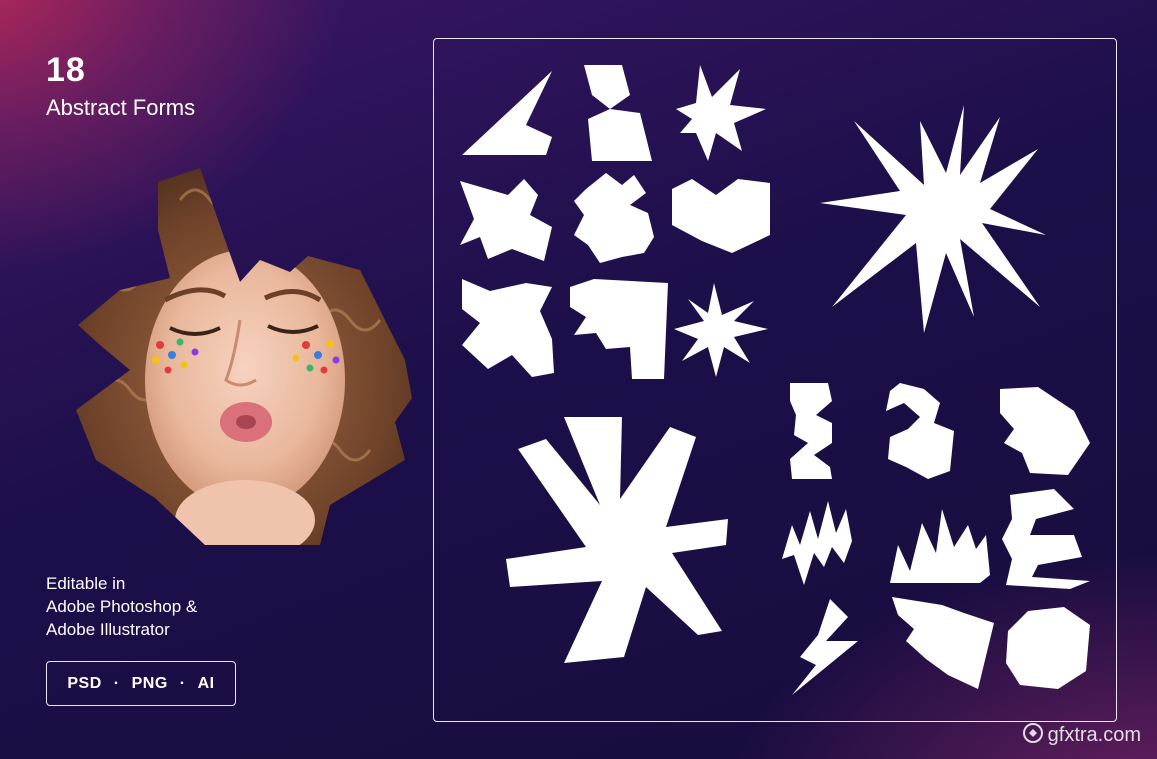 The width and height of the screenshot is (1157, 759). I want to click on shape-asterisk-small, so click(721, 113).